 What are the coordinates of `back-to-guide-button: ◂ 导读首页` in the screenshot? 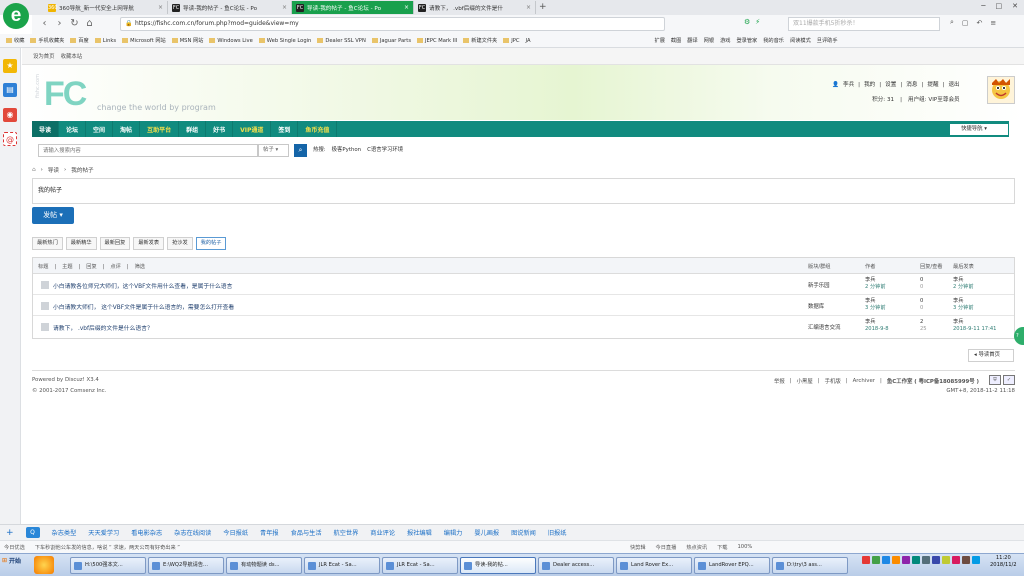 It's located at (991, 355).